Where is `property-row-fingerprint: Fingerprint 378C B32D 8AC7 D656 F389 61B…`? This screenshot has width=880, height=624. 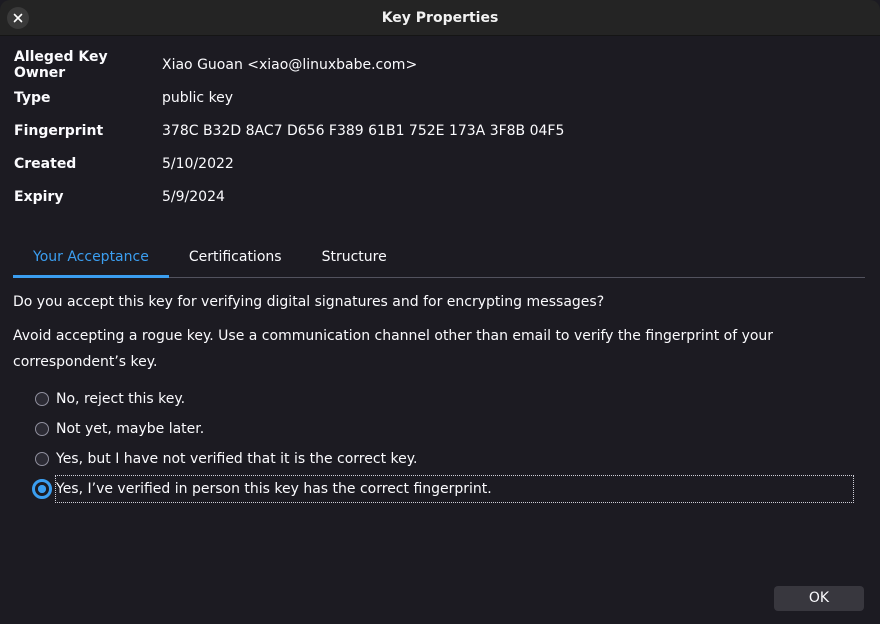
property-row-fingerprint: Fingerprint 378C B32D 8AC7 D656 F389 61B… is located at coordinates (289, 130).